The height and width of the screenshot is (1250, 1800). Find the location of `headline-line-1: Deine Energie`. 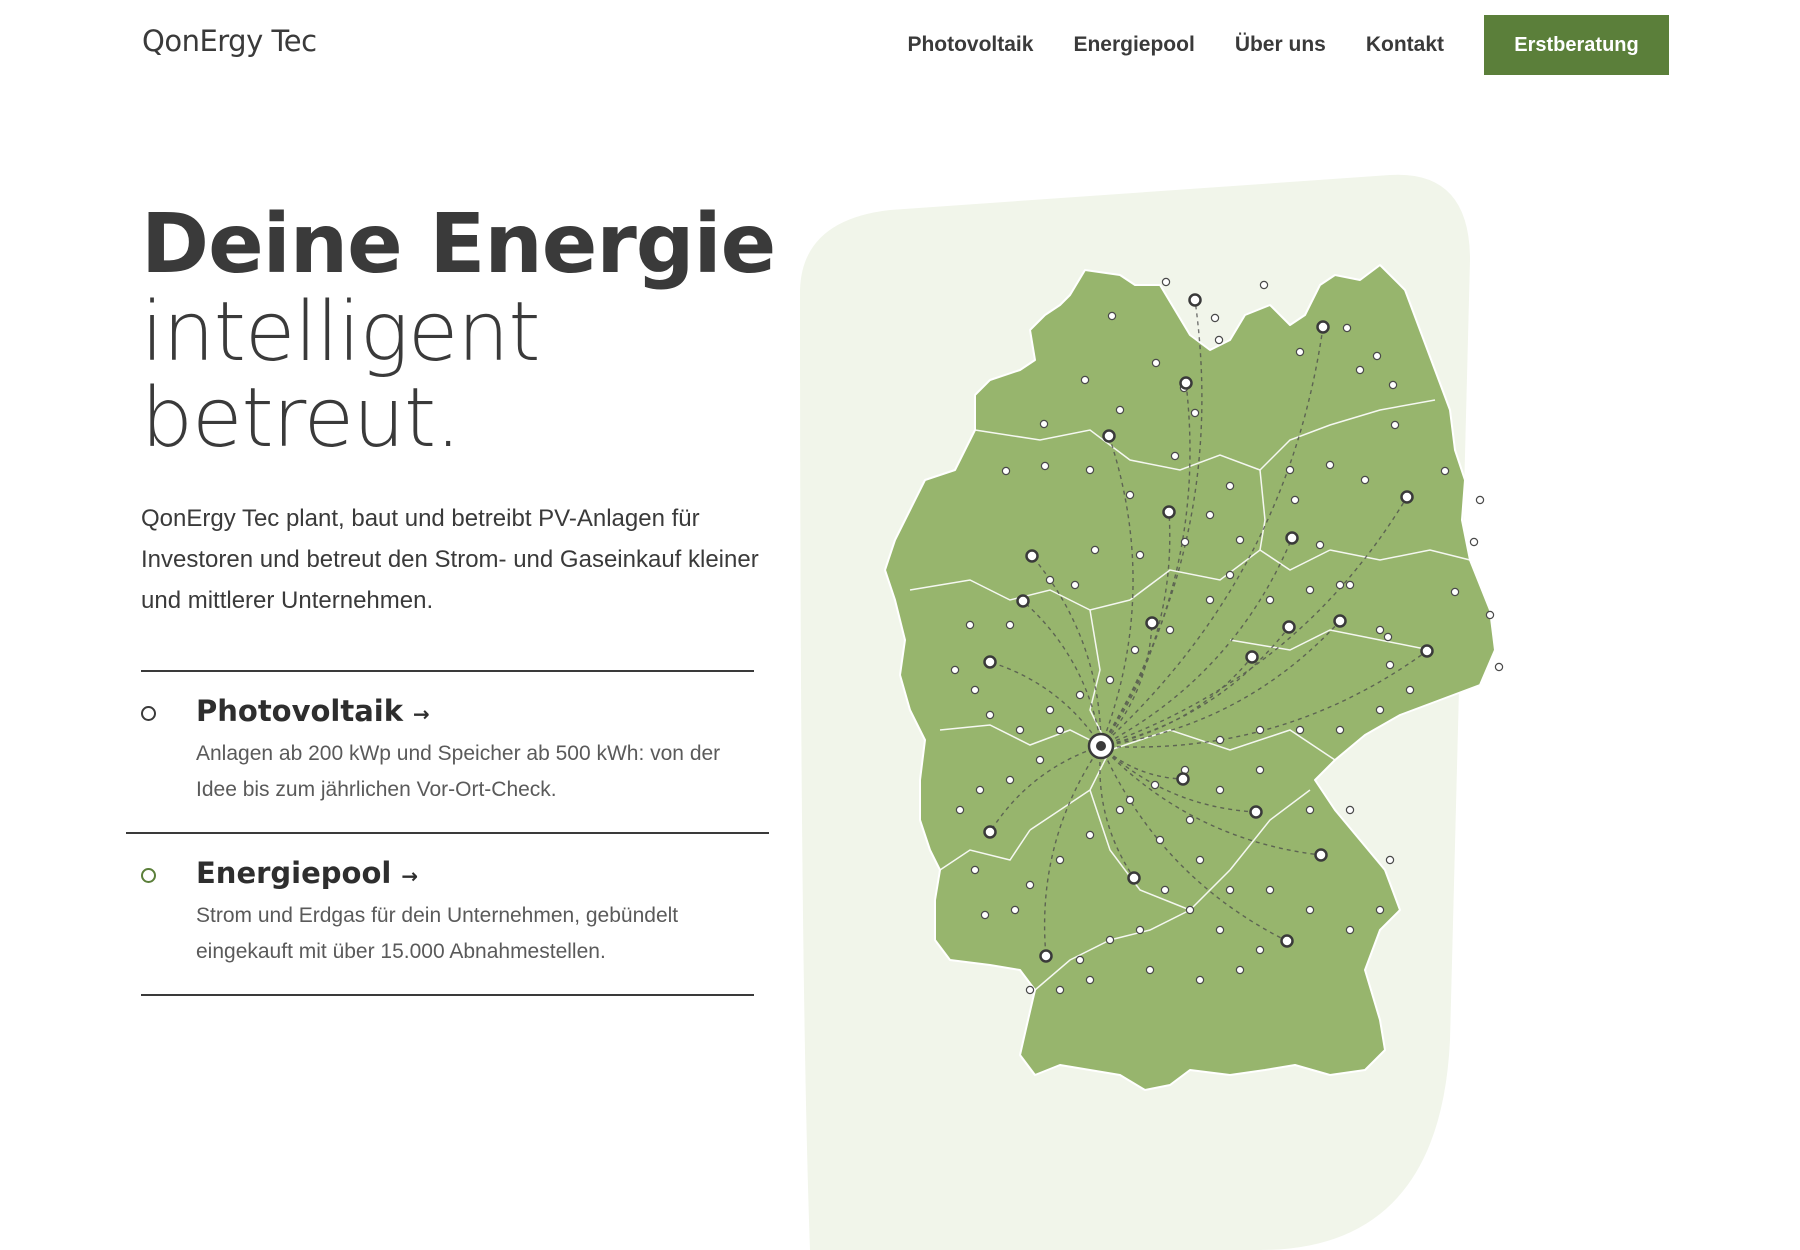

headline-line-1: Deine Energie is located at coordinates (458, 244).